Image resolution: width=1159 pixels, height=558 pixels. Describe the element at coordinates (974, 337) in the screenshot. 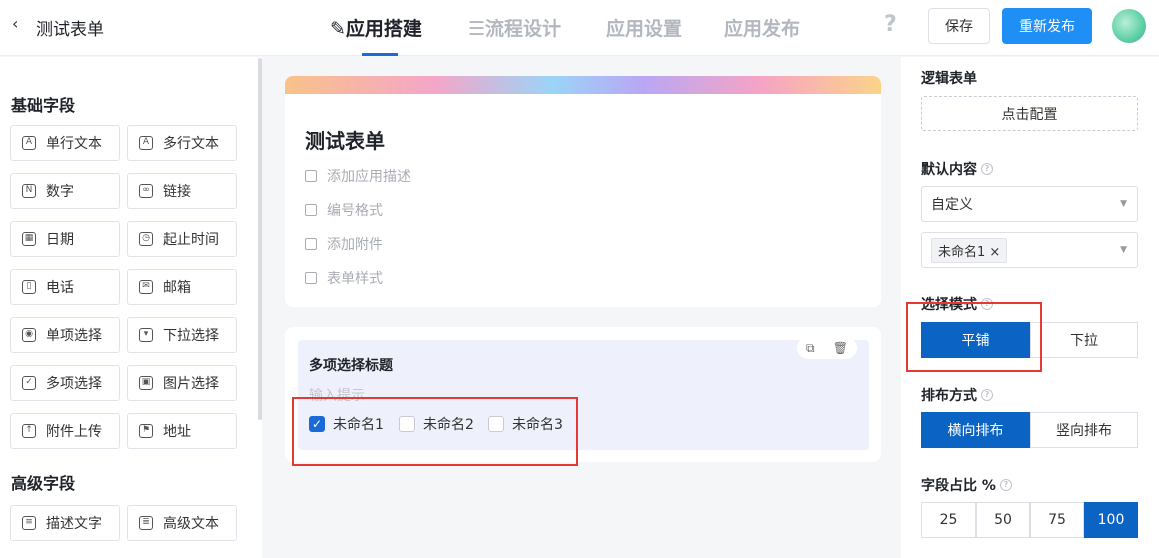

I see `highlight-box-select-mode` at that location.